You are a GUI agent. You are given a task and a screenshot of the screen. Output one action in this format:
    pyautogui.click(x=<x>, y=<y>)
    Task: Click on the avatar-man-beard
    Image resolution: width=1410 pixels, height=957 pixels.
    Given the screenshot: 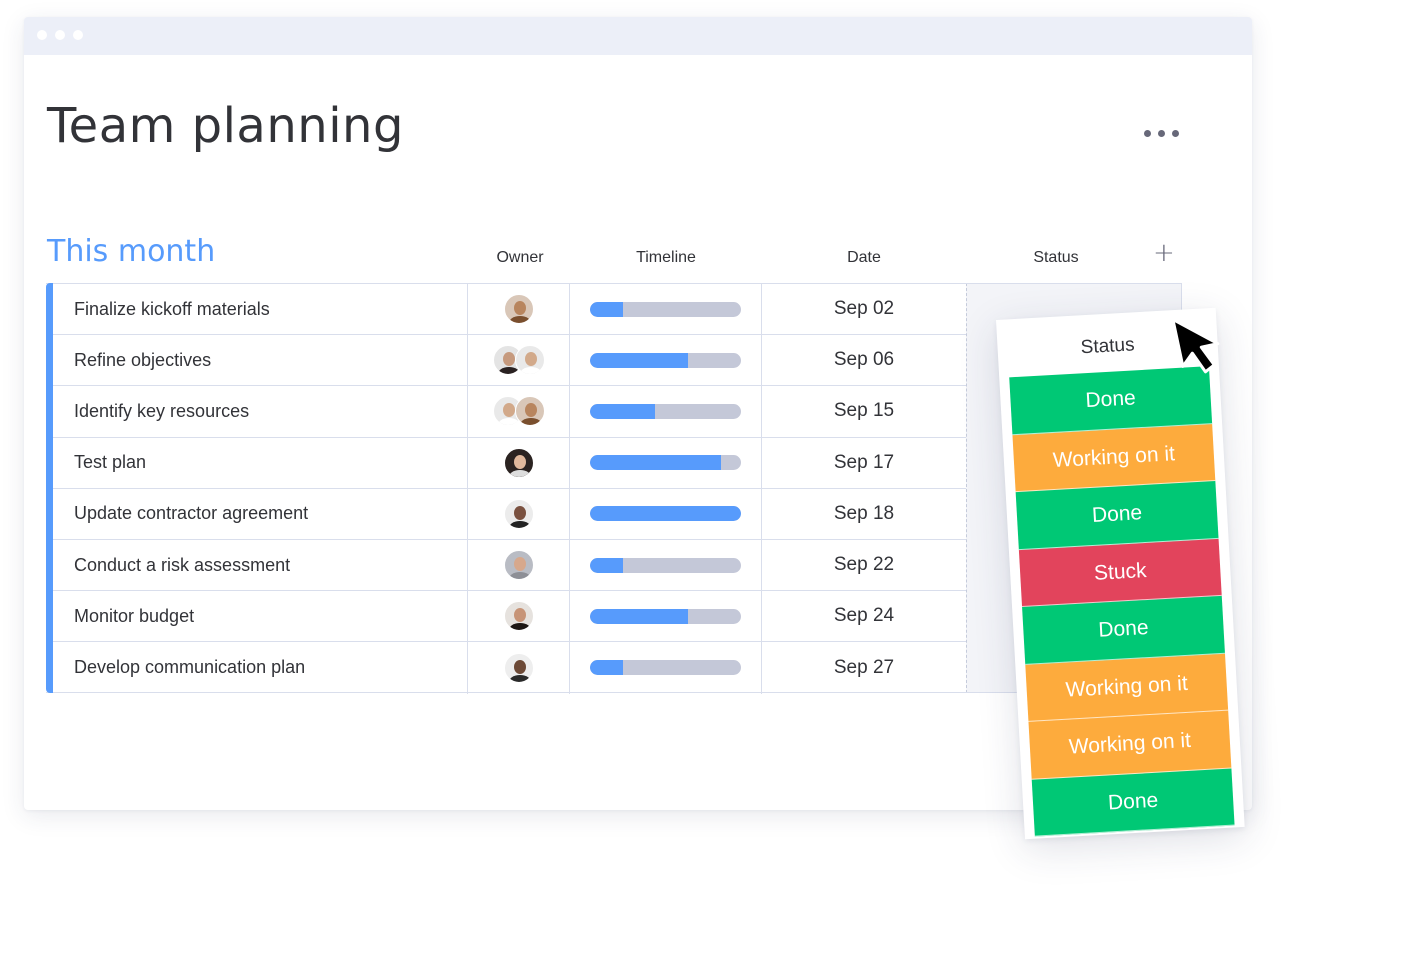 What is the action you would take?
    pyautogui.click(x=518, y=513)
    